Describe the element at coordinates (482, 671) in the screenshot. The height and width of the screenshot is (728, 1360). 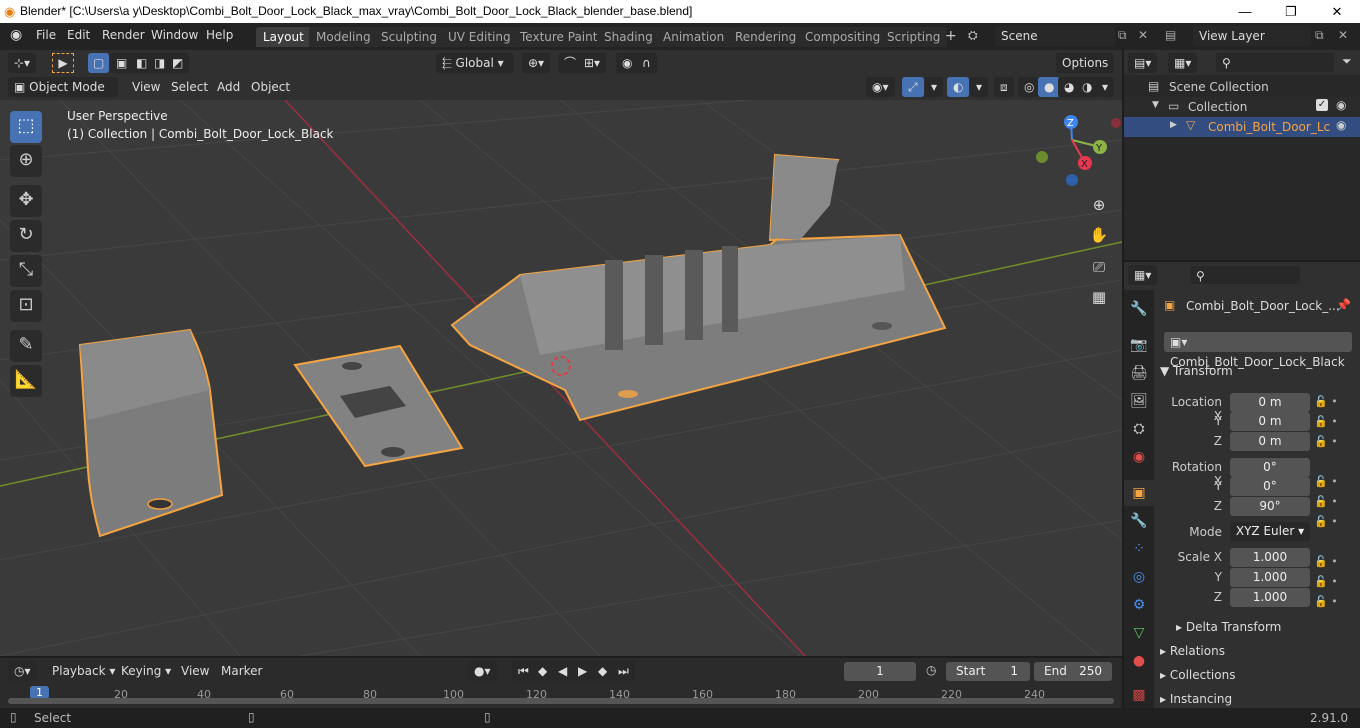
I see `record-icon: ●▾` at that location.